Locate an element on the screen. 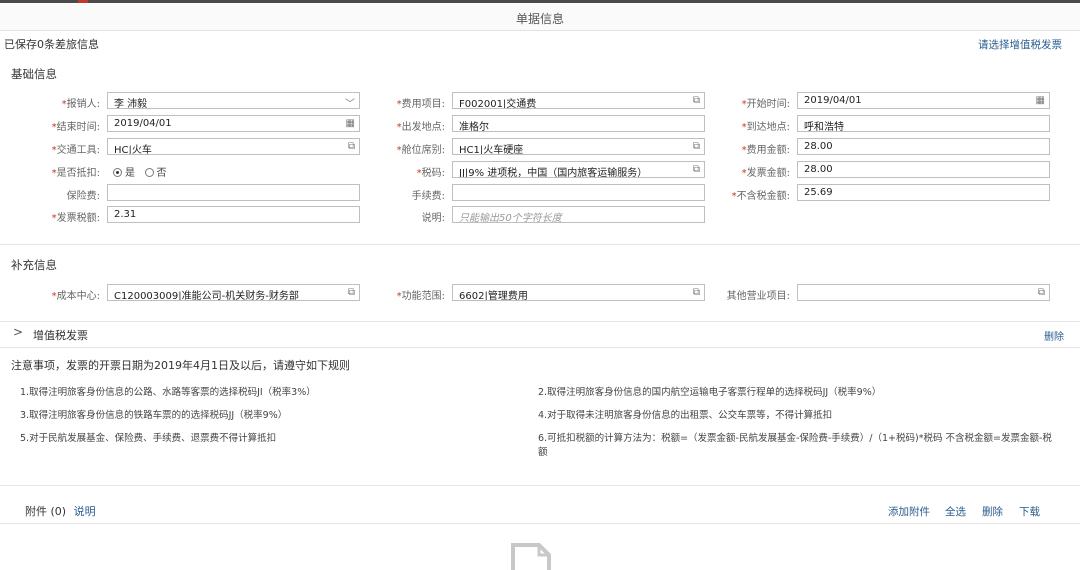  radio-selected-icon is located at coordinates (117, 172).